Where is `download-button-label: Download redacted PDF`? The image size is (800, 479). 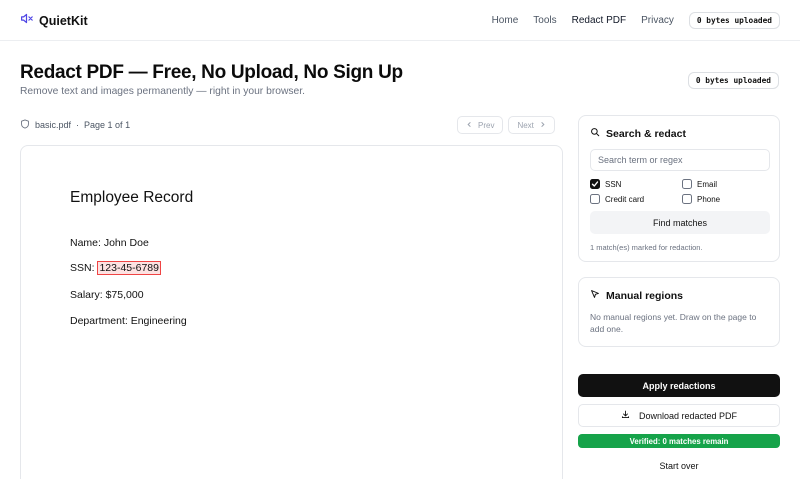
download-button-label: Download redacted PDF is located at coordinates (688, 415).